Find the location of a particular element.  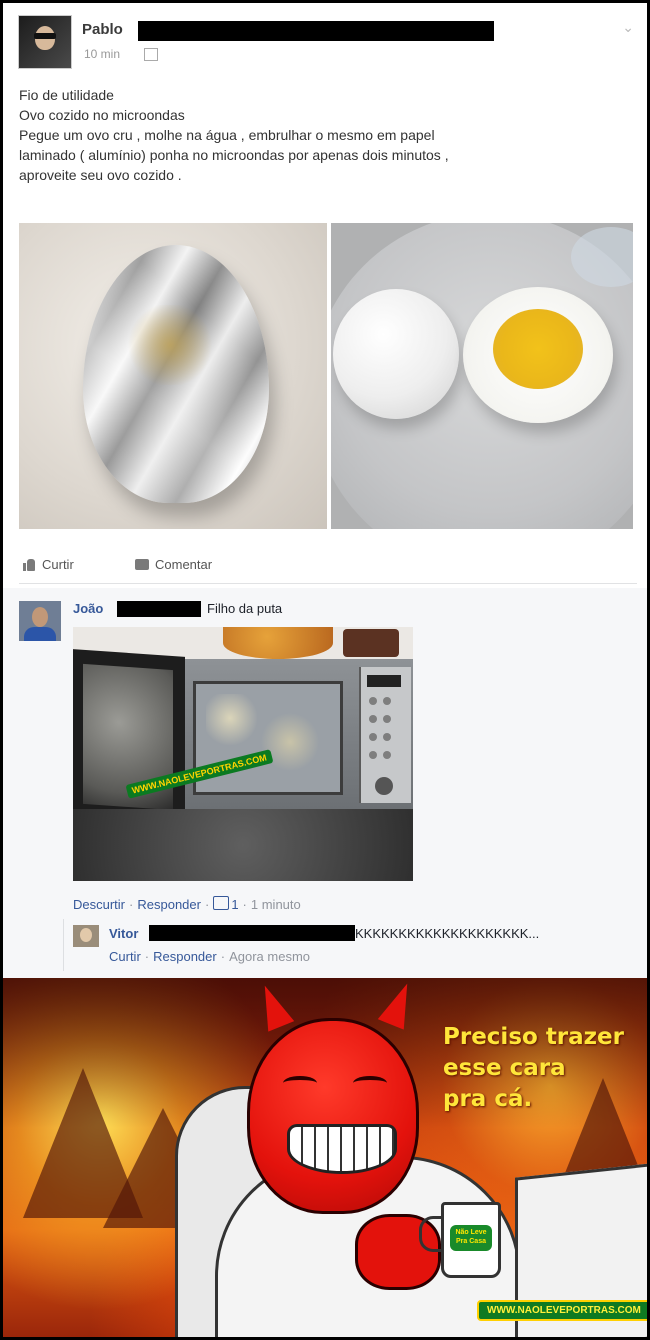

caption-line: Preciso trazer is located at coordinates (534, 1037).